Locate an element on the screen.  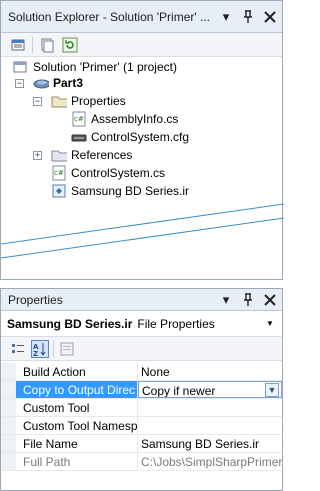
property-row-full-path: Full Path C:\Jobs\SimplSharpPrimer is located at coordinates (141, 462).